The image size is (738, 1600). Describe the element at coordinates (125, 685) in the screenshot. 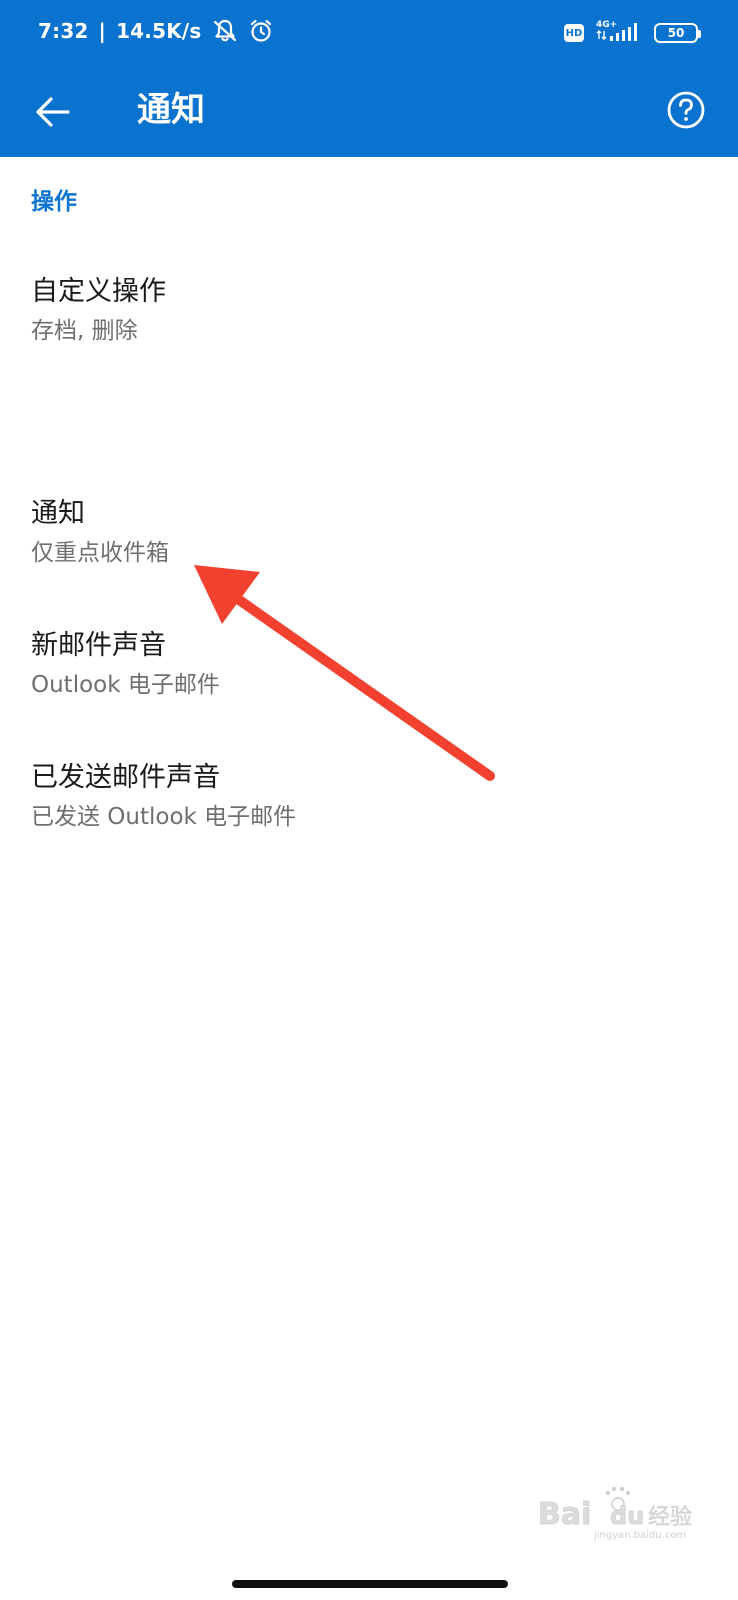

I see `setting-subtitle: Outlook 电子邮件` at that location.